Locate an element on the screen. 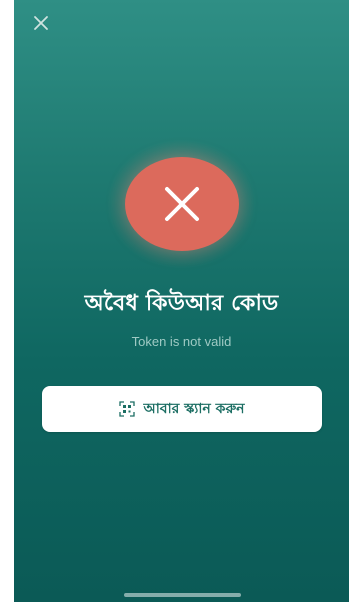 This screenshot has width=355, height=602. status-message: Token is not valid is located at coordinates (181, 341).